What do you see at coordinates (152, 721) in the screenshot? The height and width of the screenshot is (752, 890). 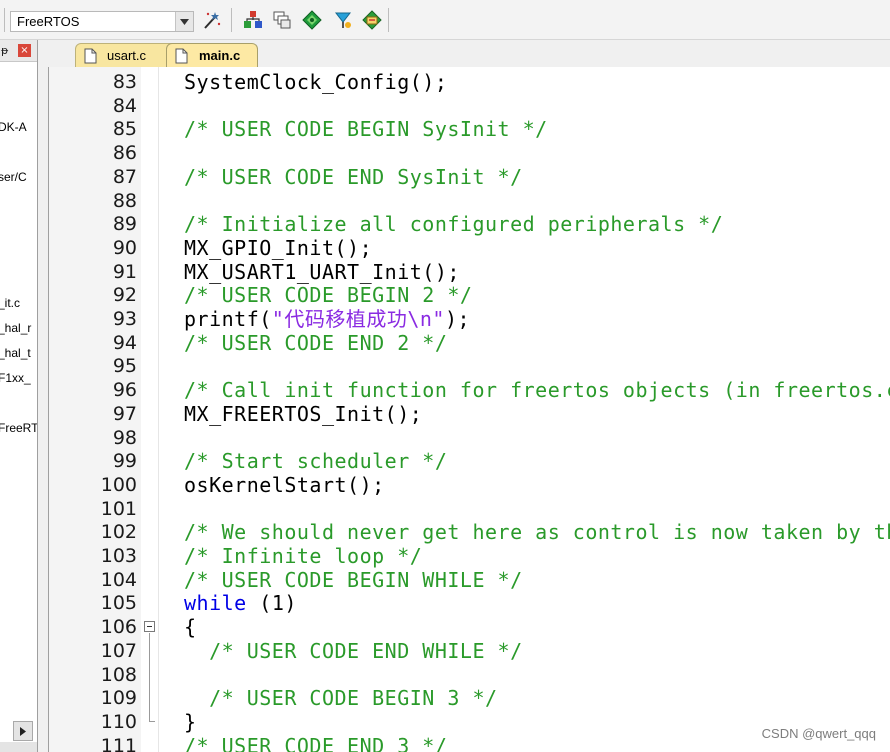 I see `fold-guide-end` at bounding box center [152, 721].